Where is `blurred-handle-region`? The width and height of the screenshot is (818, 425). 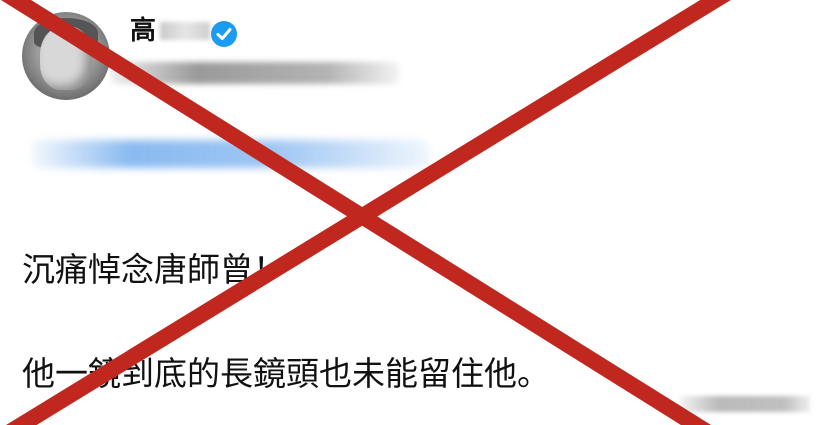
blurred-handle-region is located at coordinates (255, 73).